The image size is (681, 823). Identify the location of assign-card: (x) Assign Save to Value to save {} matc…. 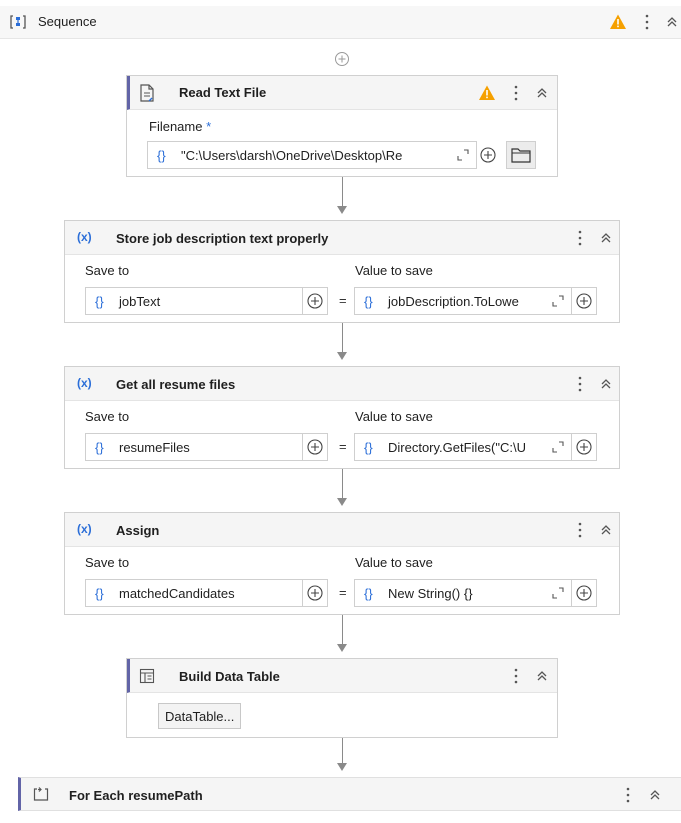
(342, 563).